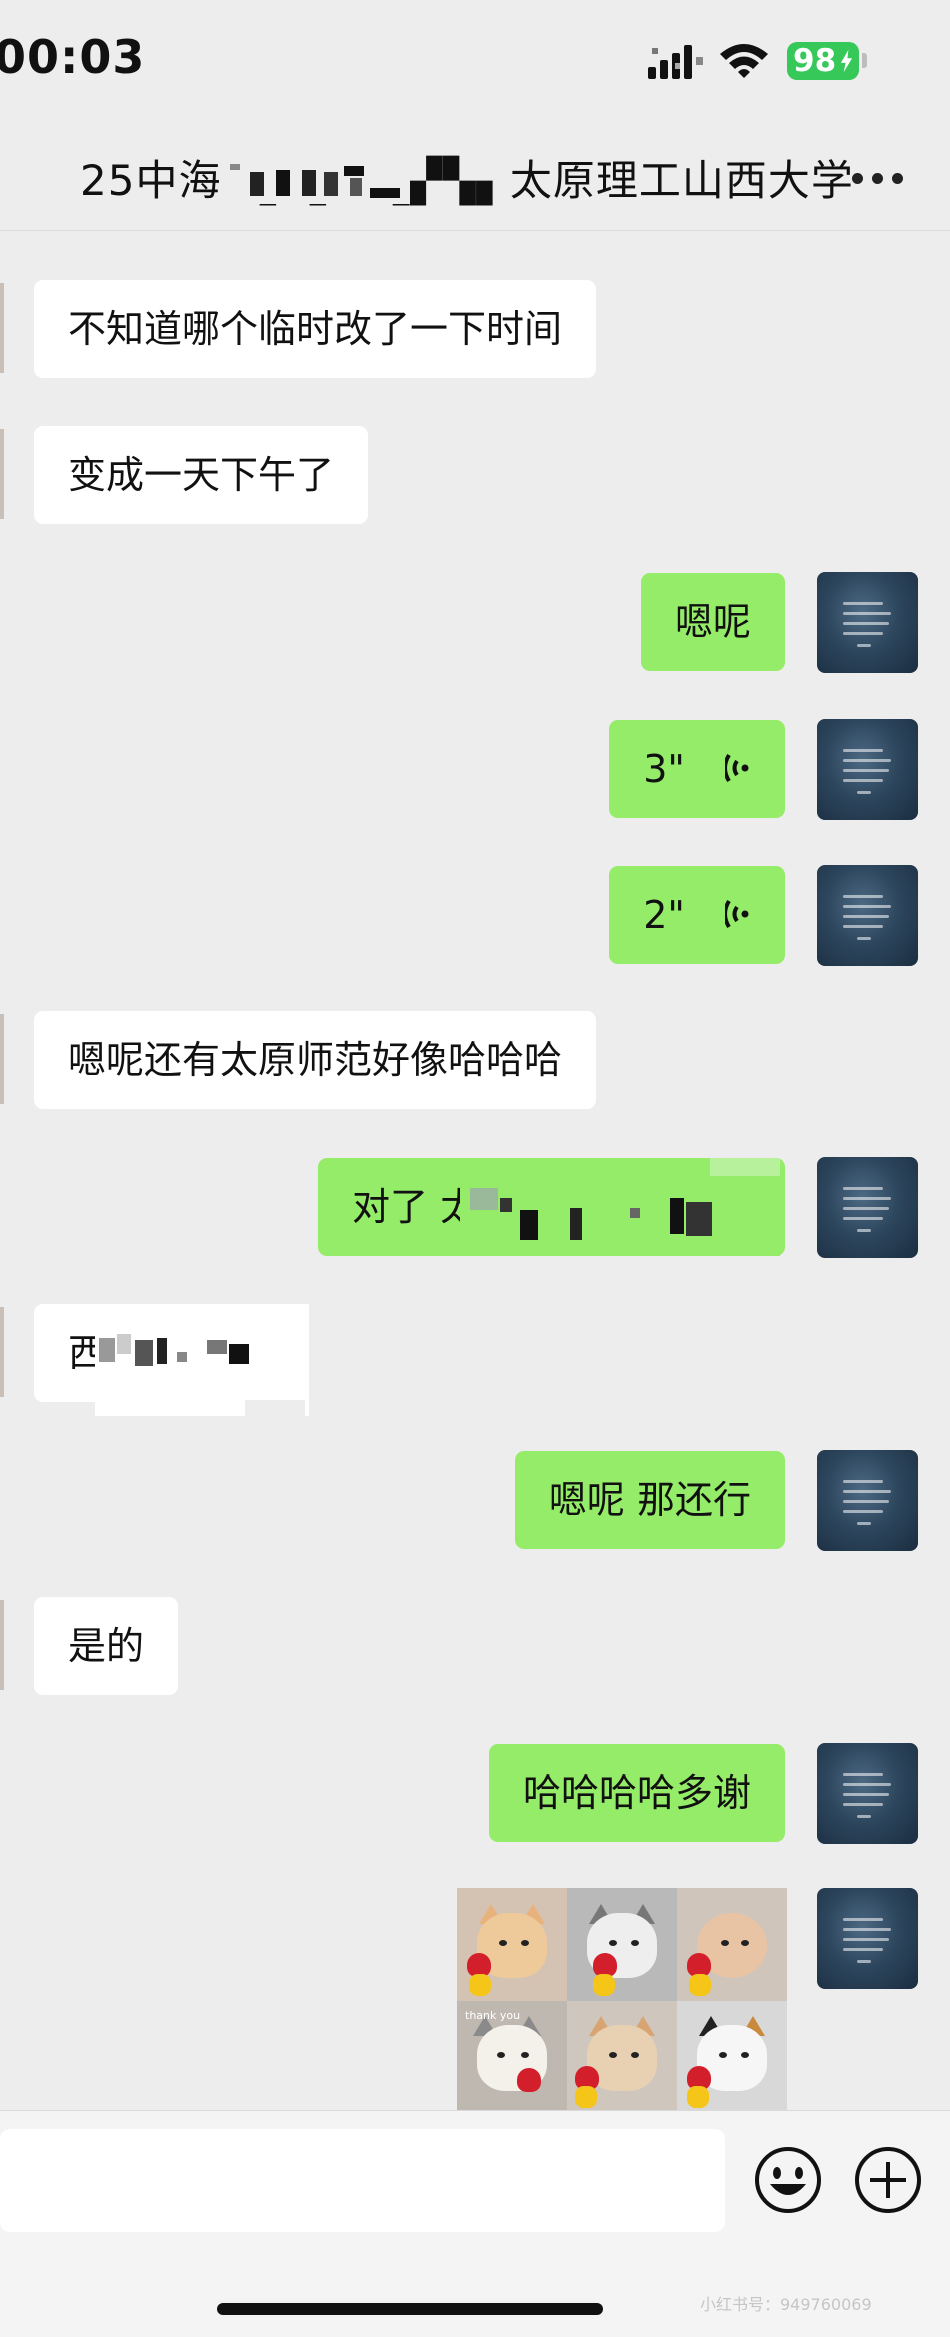 The image size is (950, 2337). I want to click on message-bubble-received: 不知道哪个临时改了一下时间, so click(315, 329).